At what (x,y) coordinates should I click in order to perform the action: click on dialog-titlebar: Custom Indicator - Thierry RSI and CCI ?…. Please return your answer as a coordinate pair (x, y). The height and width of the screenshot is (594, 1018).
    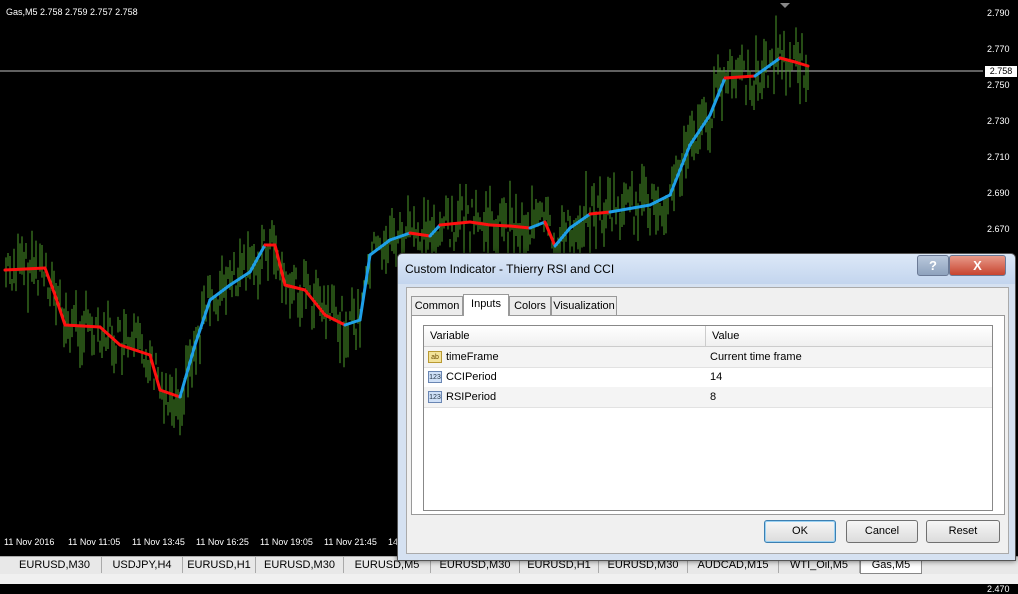
    Looking at the image, I should click on (706, 269).